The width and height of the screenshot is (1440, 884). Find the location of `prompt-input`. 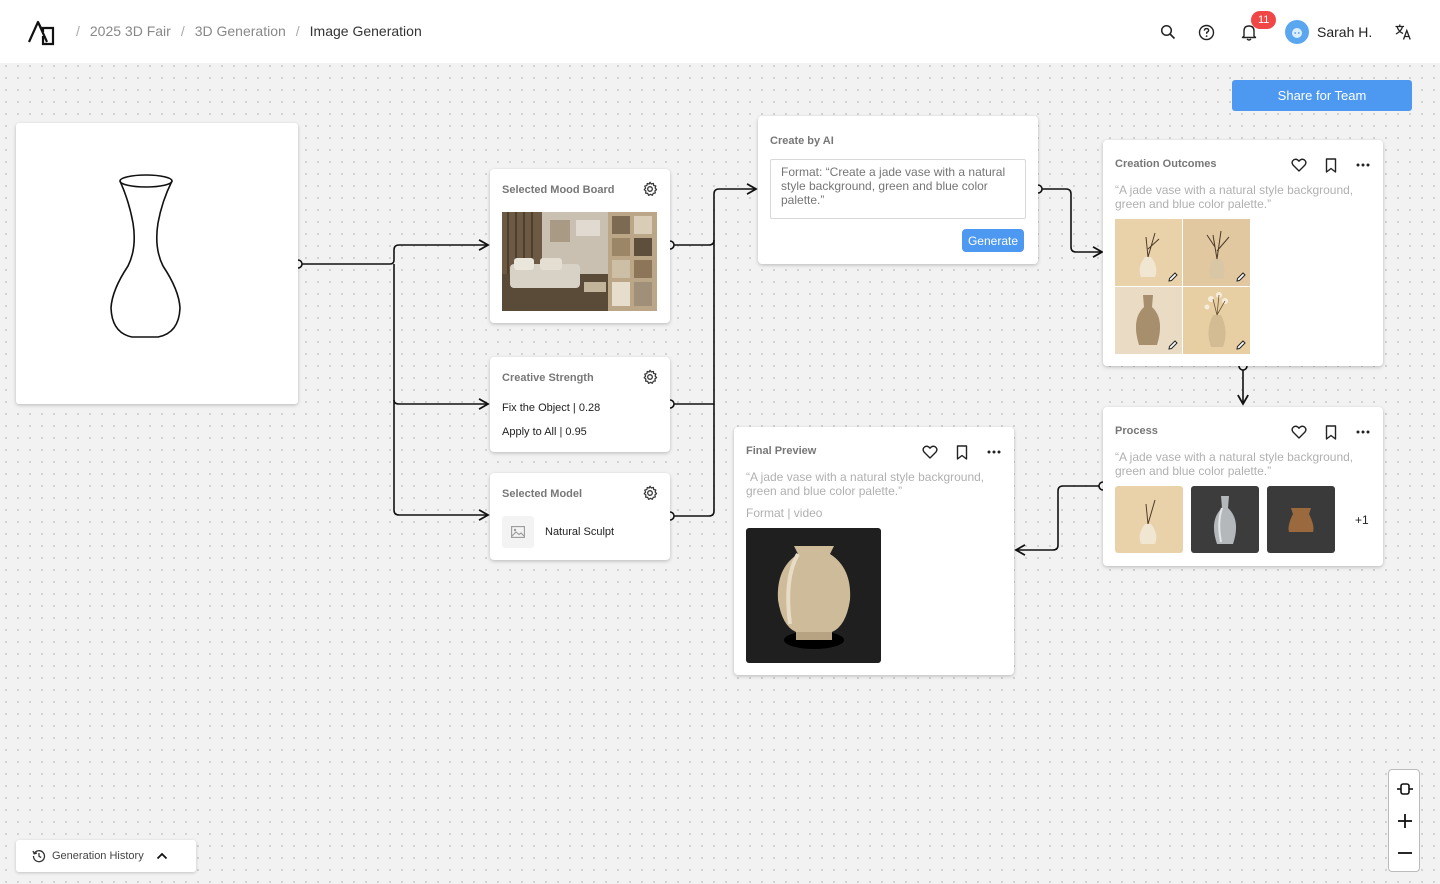

prompt-input is located at coordinates (898, 189).